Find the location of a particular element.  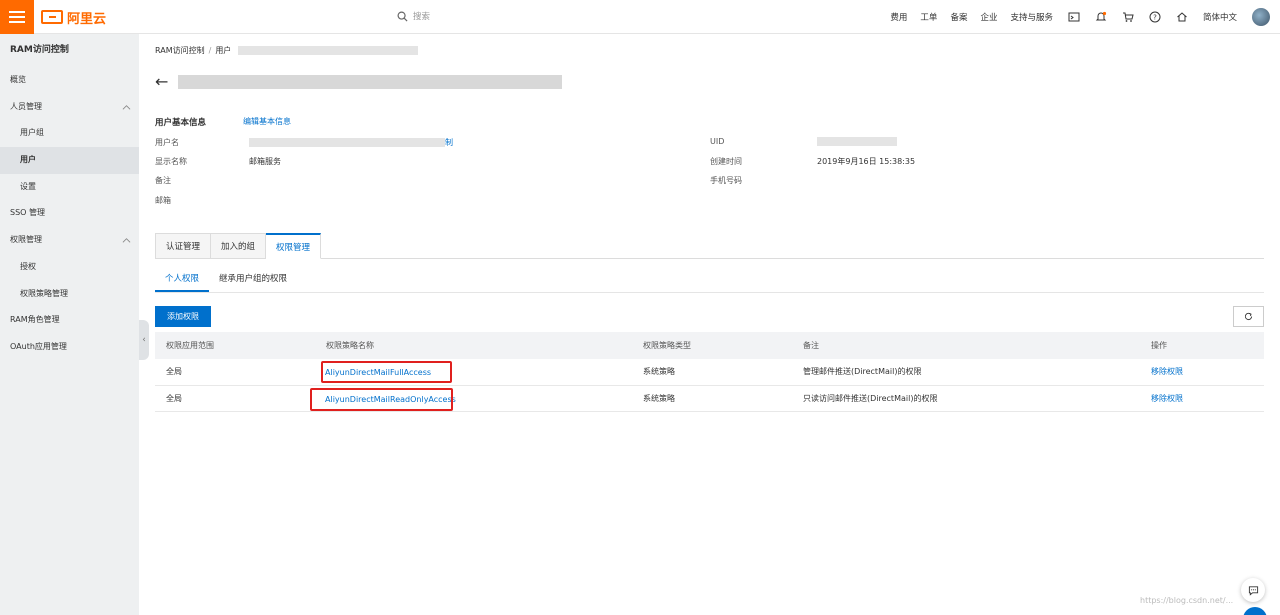

avatar is located at coordinates (1261, 17).